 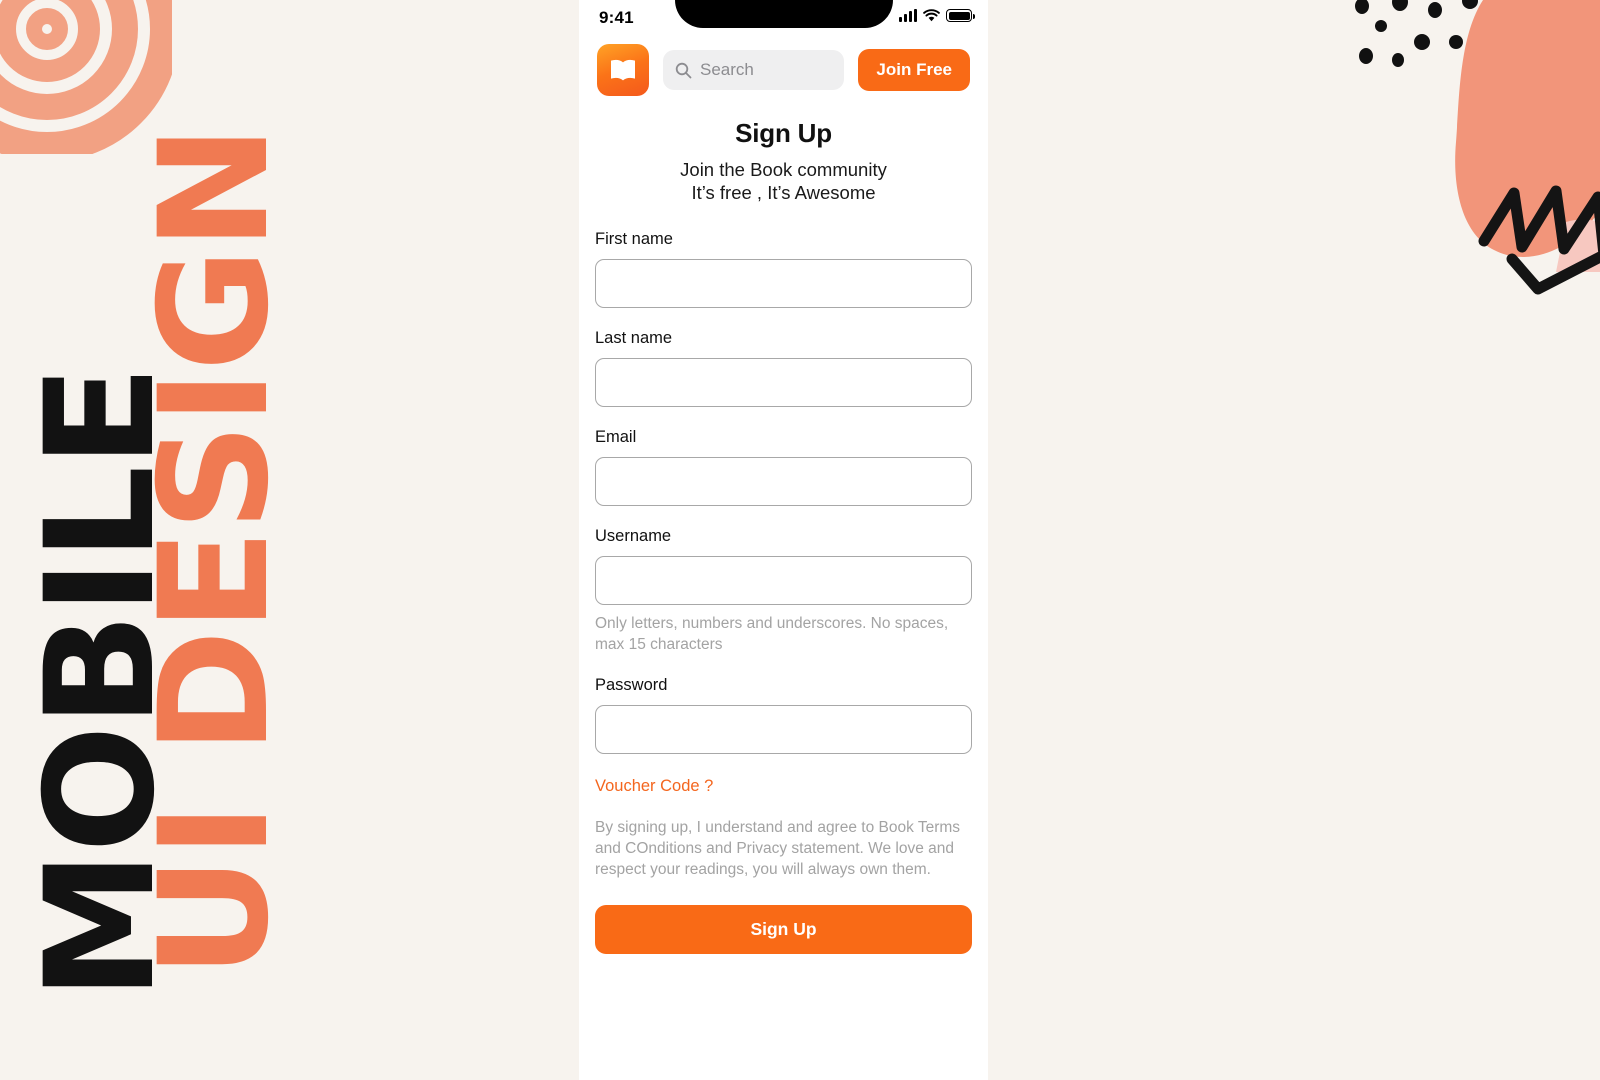 I want to click on status-bar-time: 9:41, so click(x=616, y=17).